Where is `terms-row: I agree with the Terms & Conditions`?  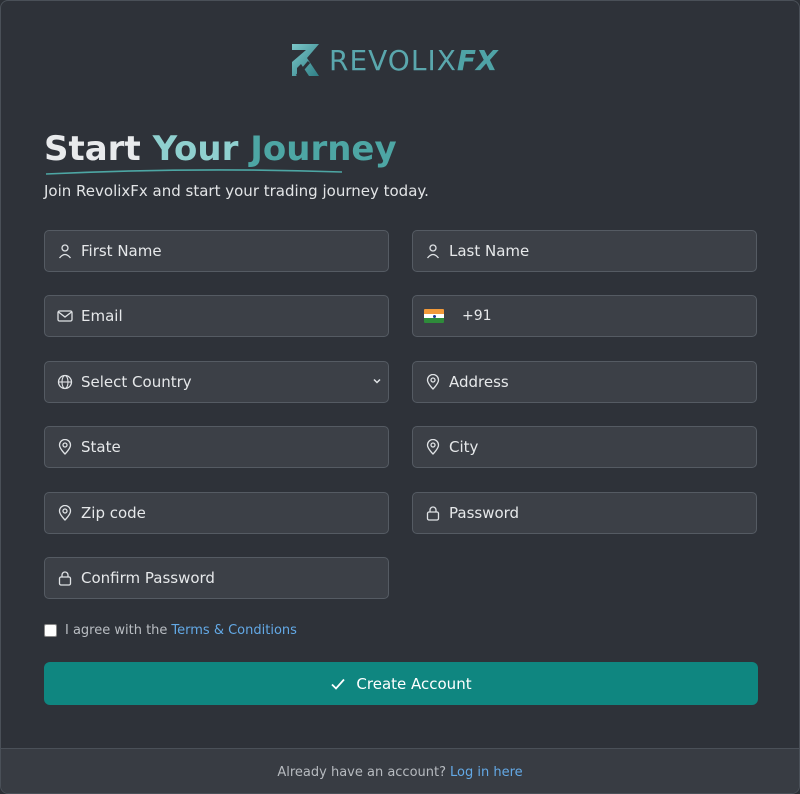 terms-row: I agree with the Terms & Conditions is located at coordinates (170, 630).